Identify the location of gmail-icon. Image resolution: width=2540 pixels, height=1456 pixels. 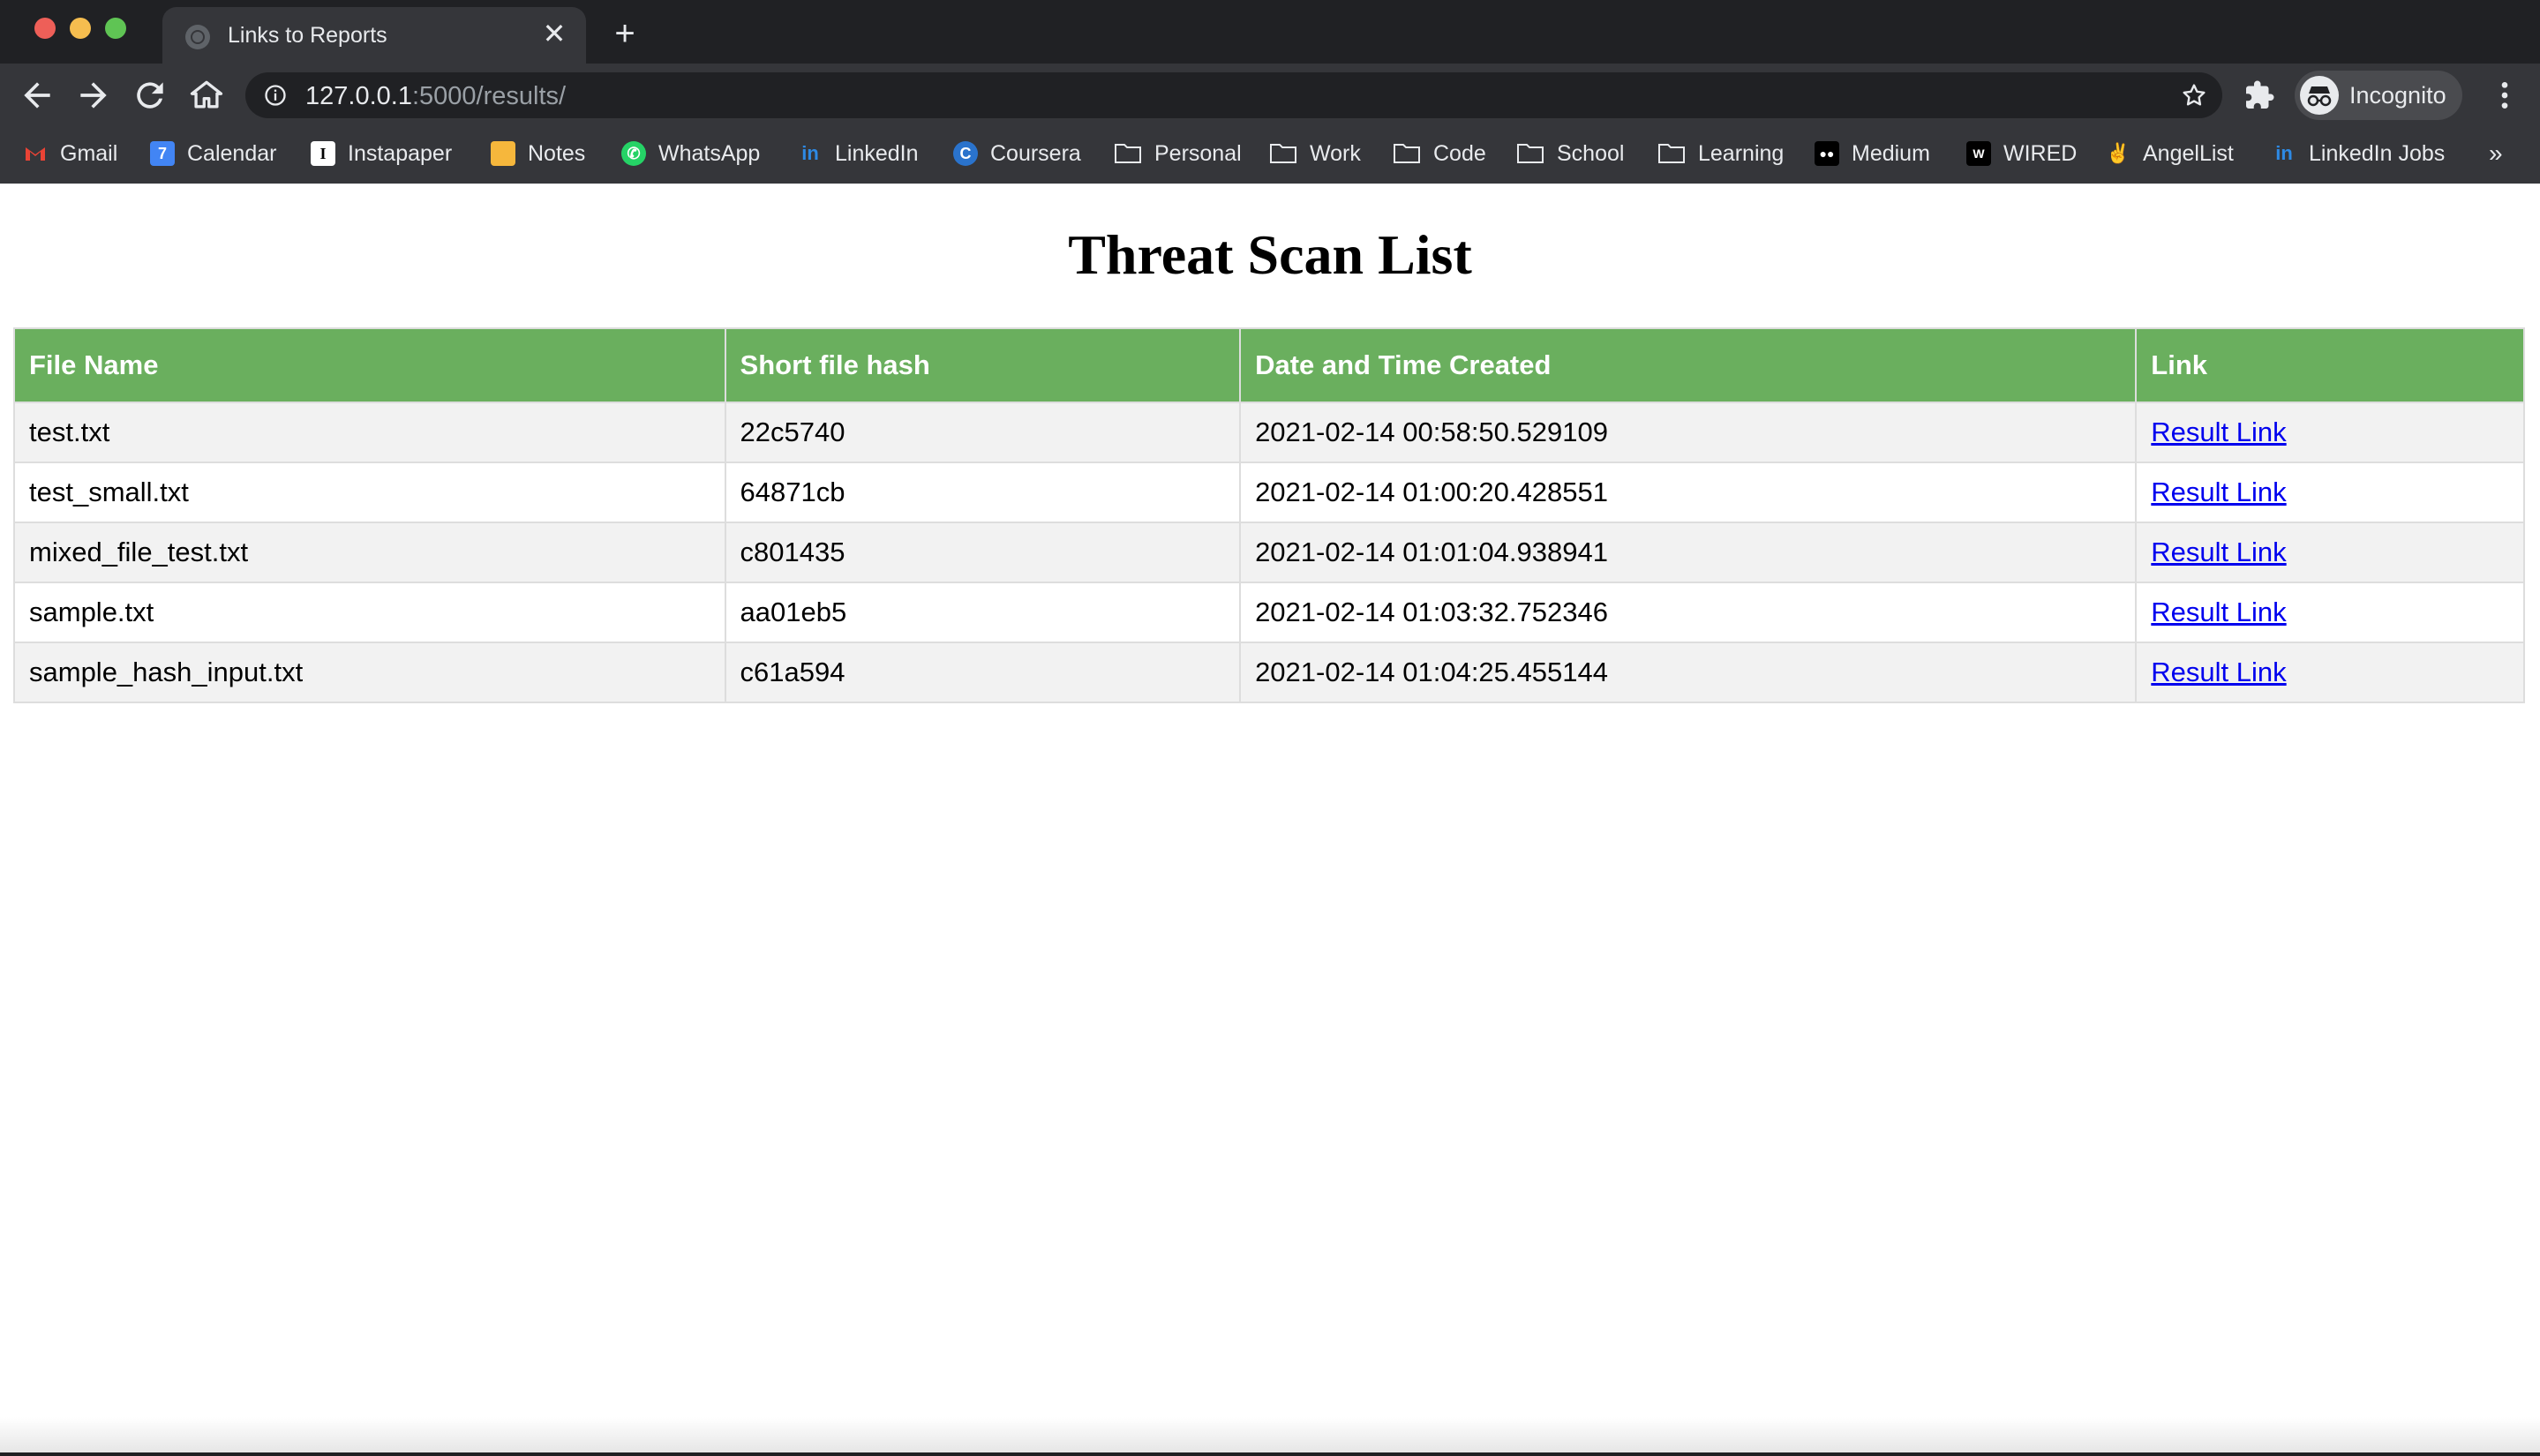
(35, 154).